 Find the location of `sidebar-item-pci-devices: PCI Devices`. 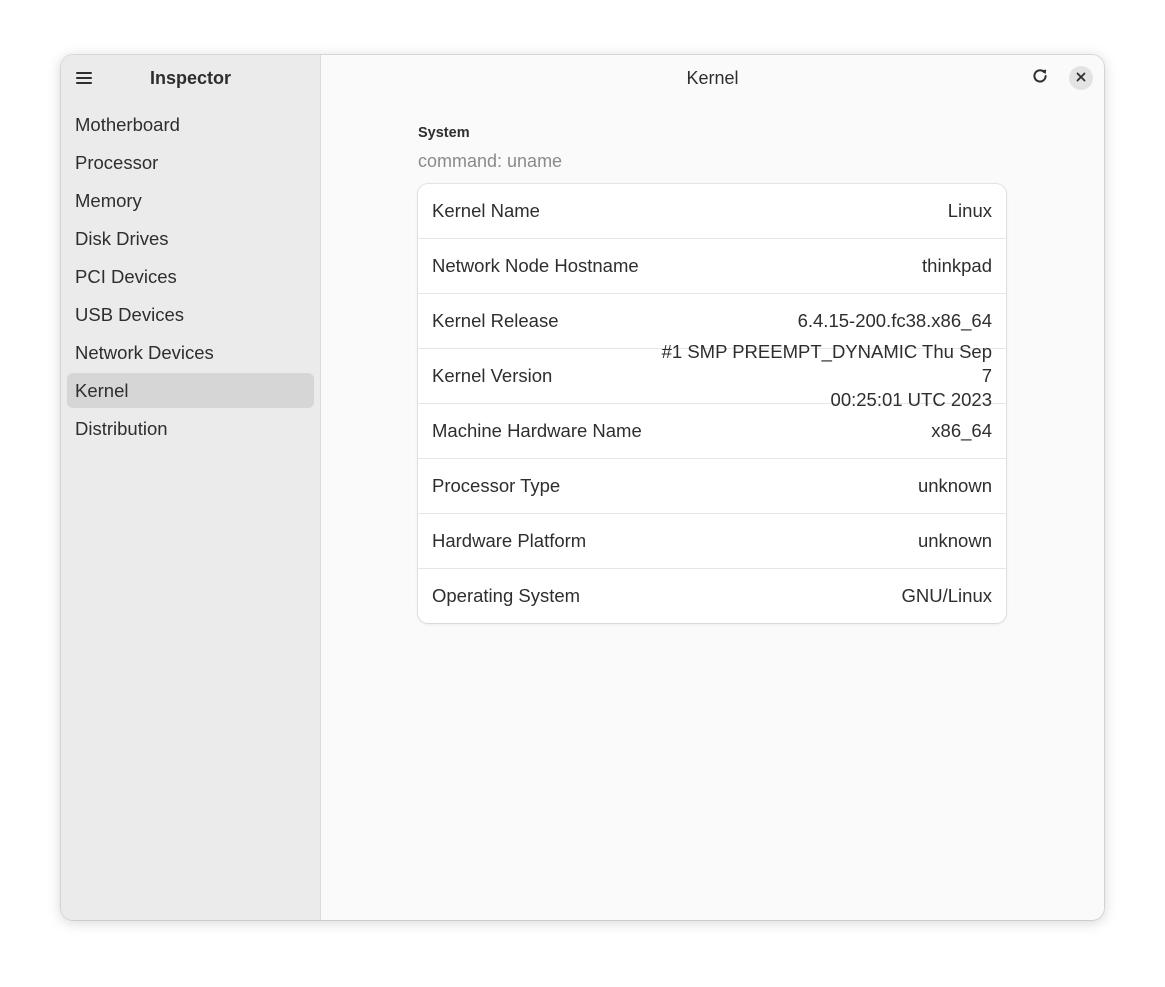

sidebar-item-pci-devices: PCI Devices is located at coordinates (190, 276).